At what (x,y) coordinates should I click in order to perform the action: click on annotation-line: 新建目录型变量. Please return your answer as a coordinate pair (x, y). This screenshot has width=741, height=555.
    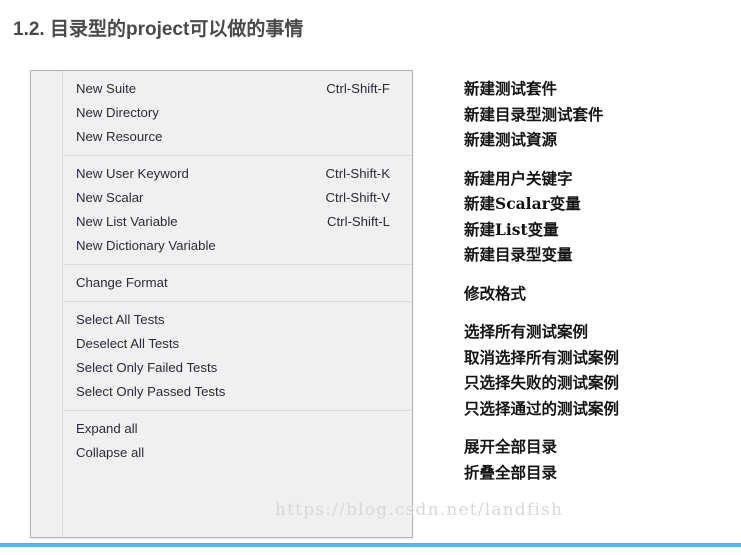
    Looking at the image, I should click on (518, 254).